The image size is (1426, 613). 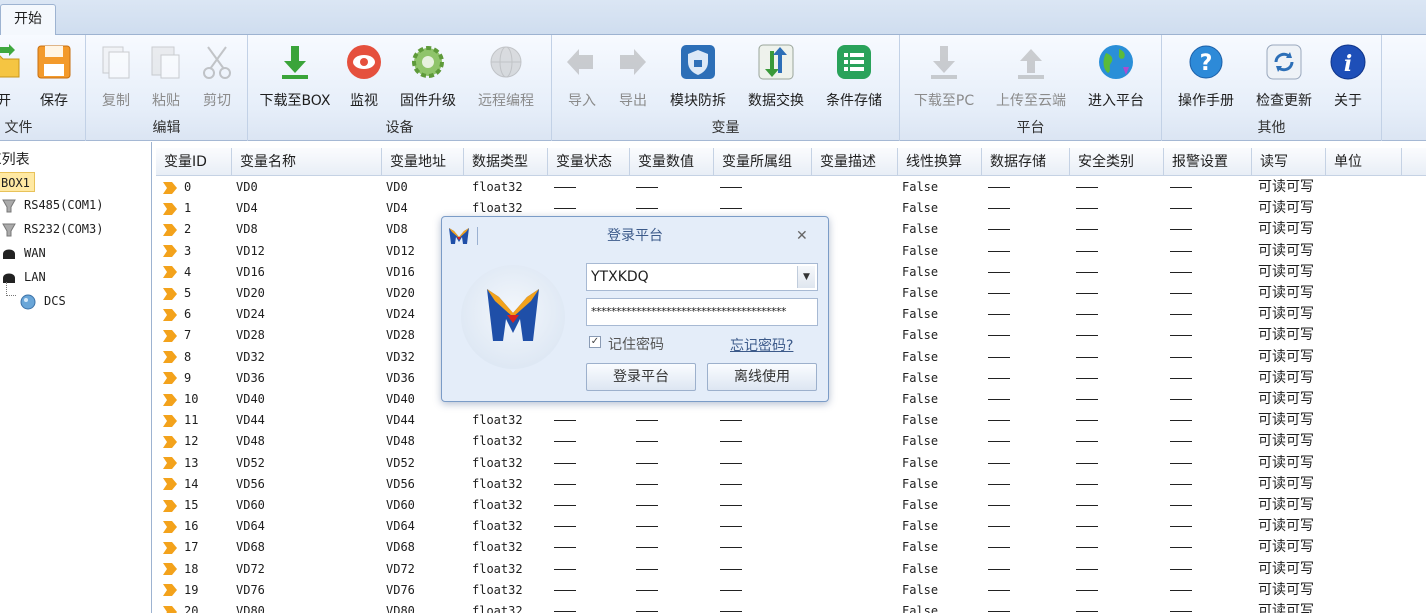 I want to click on save-button: 保存, so click(x=54, y=76).